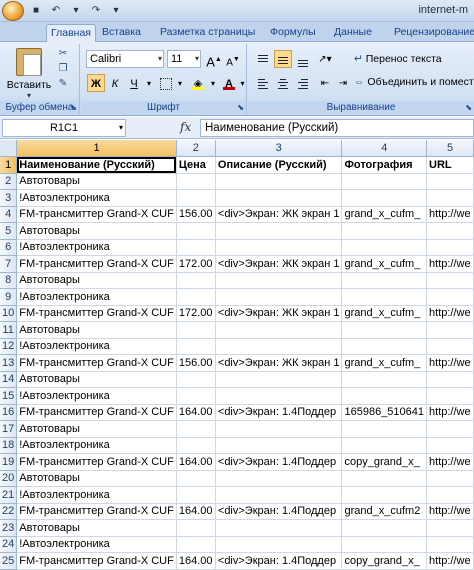  Describe the element at coordinates (29, 73) in the screenshot. I see `paste-button: Вставить ▾` at that location.